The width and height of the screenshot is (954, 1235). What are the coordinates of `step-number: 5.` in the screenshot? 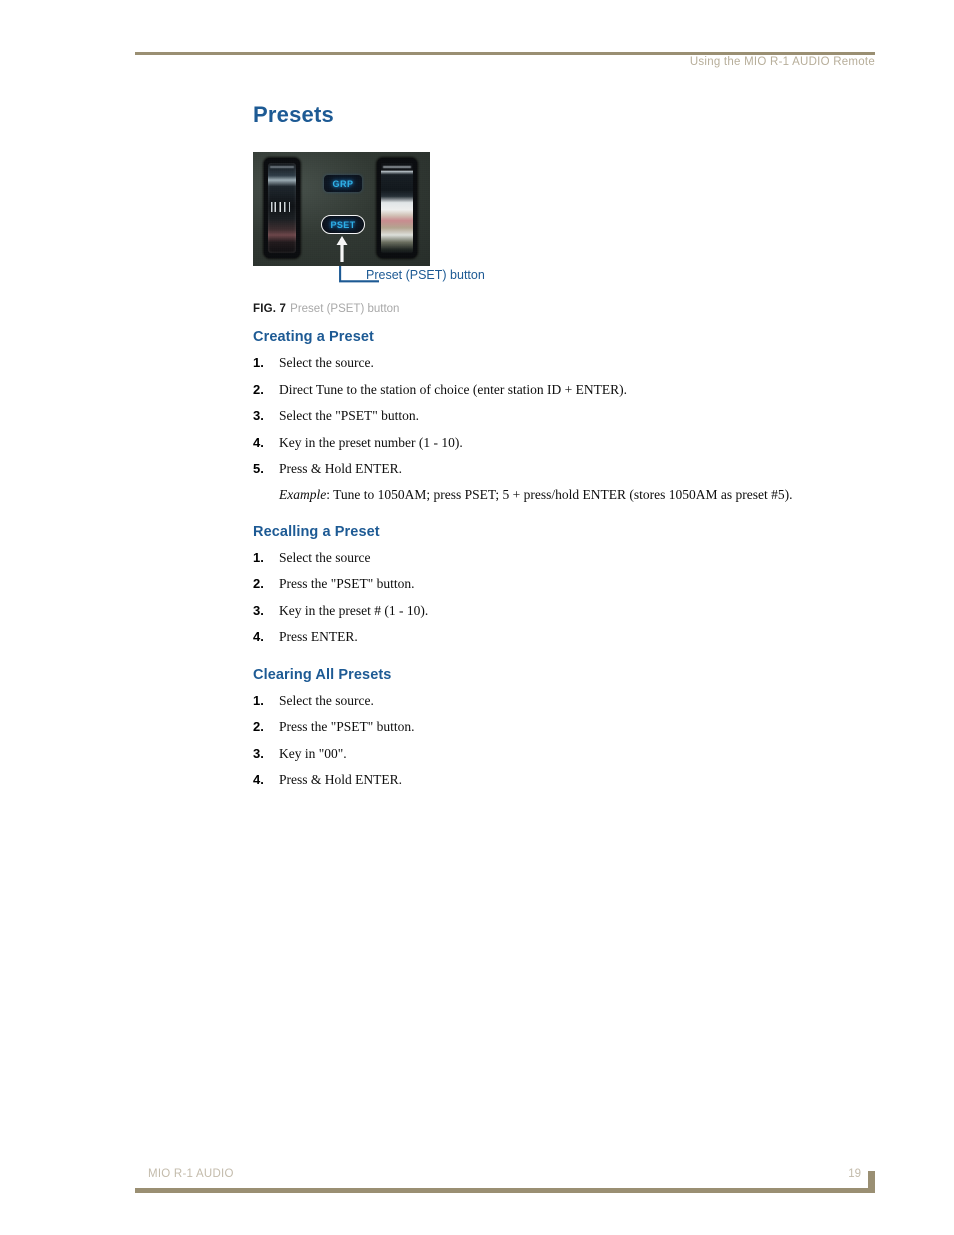 It's located at (258, 469).